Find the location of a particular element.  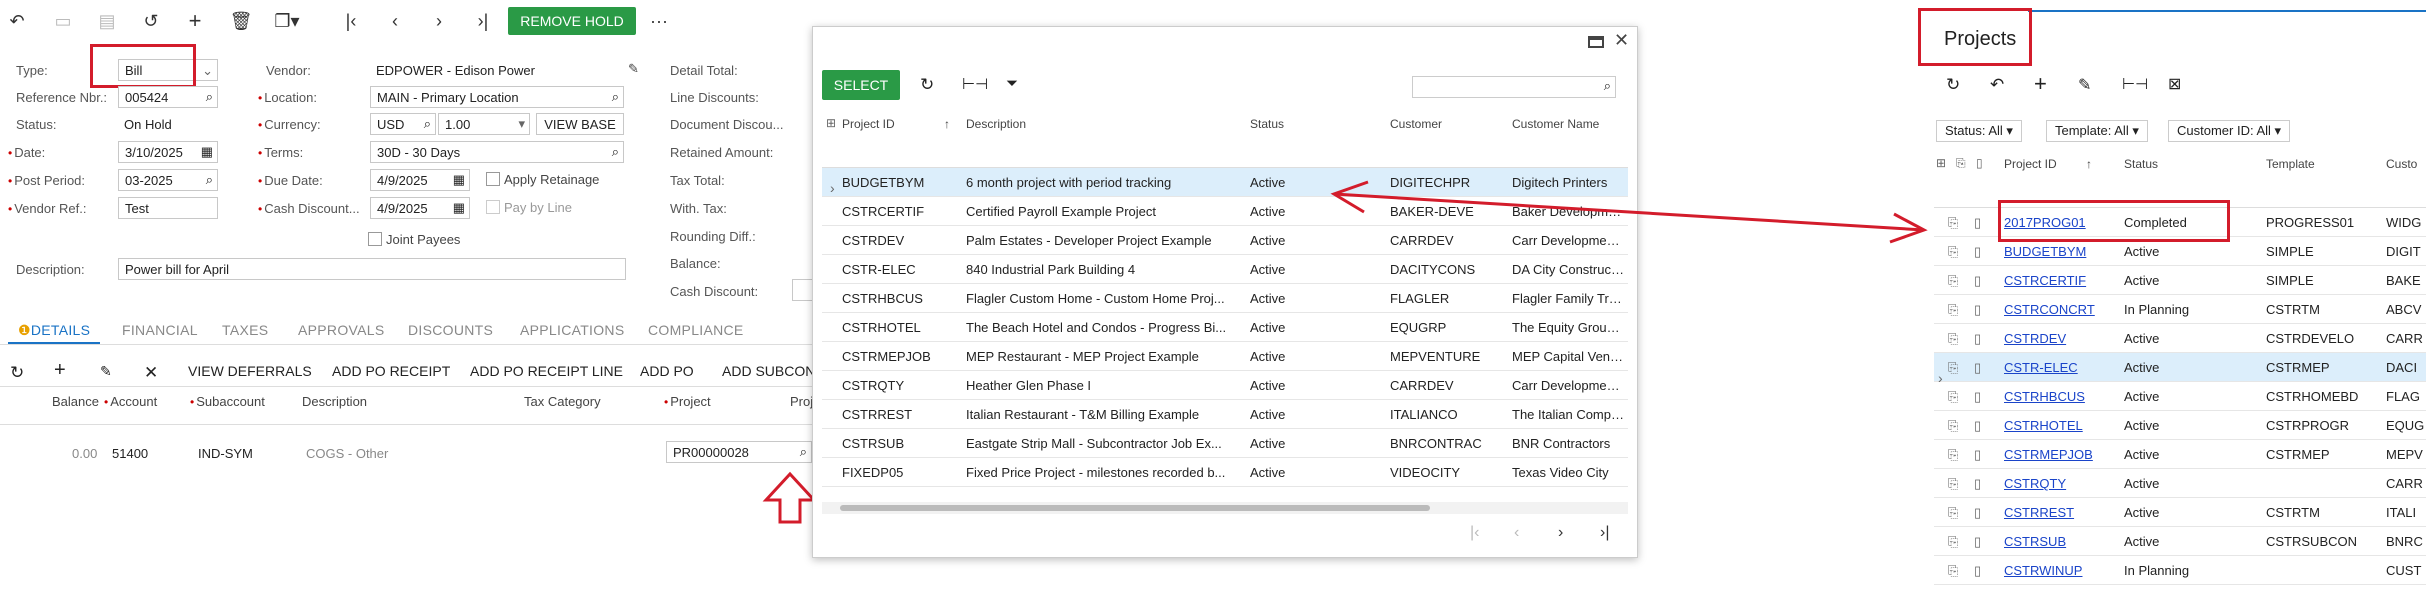

date-field: 3/10/2025 ▦ is located at coordinates (168, 152).